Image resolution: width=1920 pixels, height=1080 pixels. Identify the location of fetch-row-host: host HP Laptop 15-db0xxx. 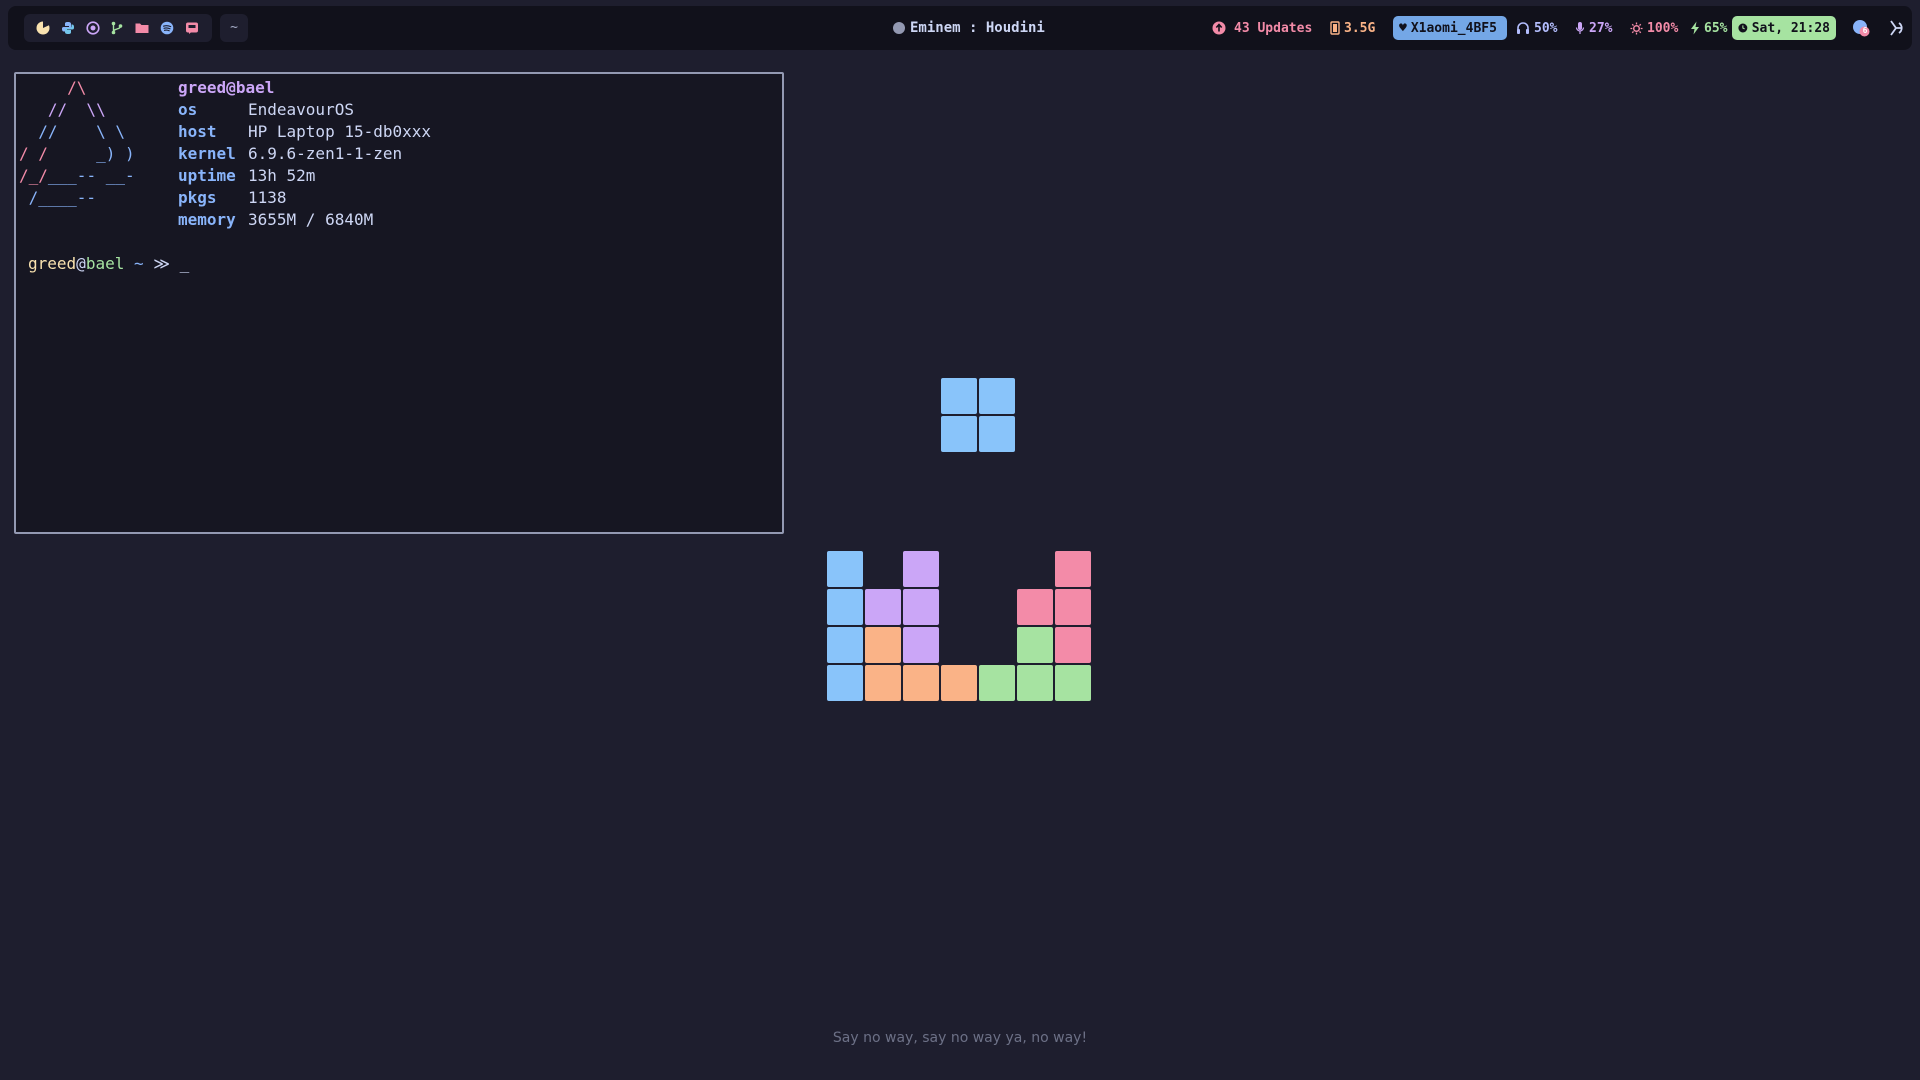
(305, 131).